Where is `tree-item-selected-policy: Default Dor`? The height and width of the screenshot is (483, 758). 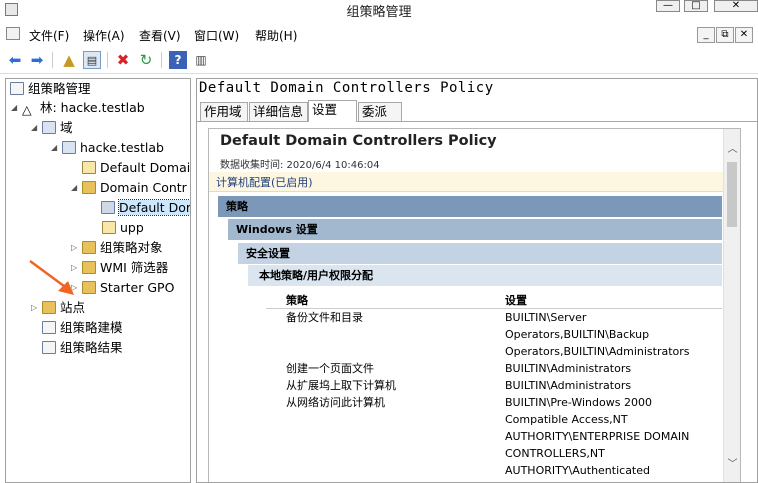
tree-item-selected-policy: Default Dor is located at coordinates (145, 208).